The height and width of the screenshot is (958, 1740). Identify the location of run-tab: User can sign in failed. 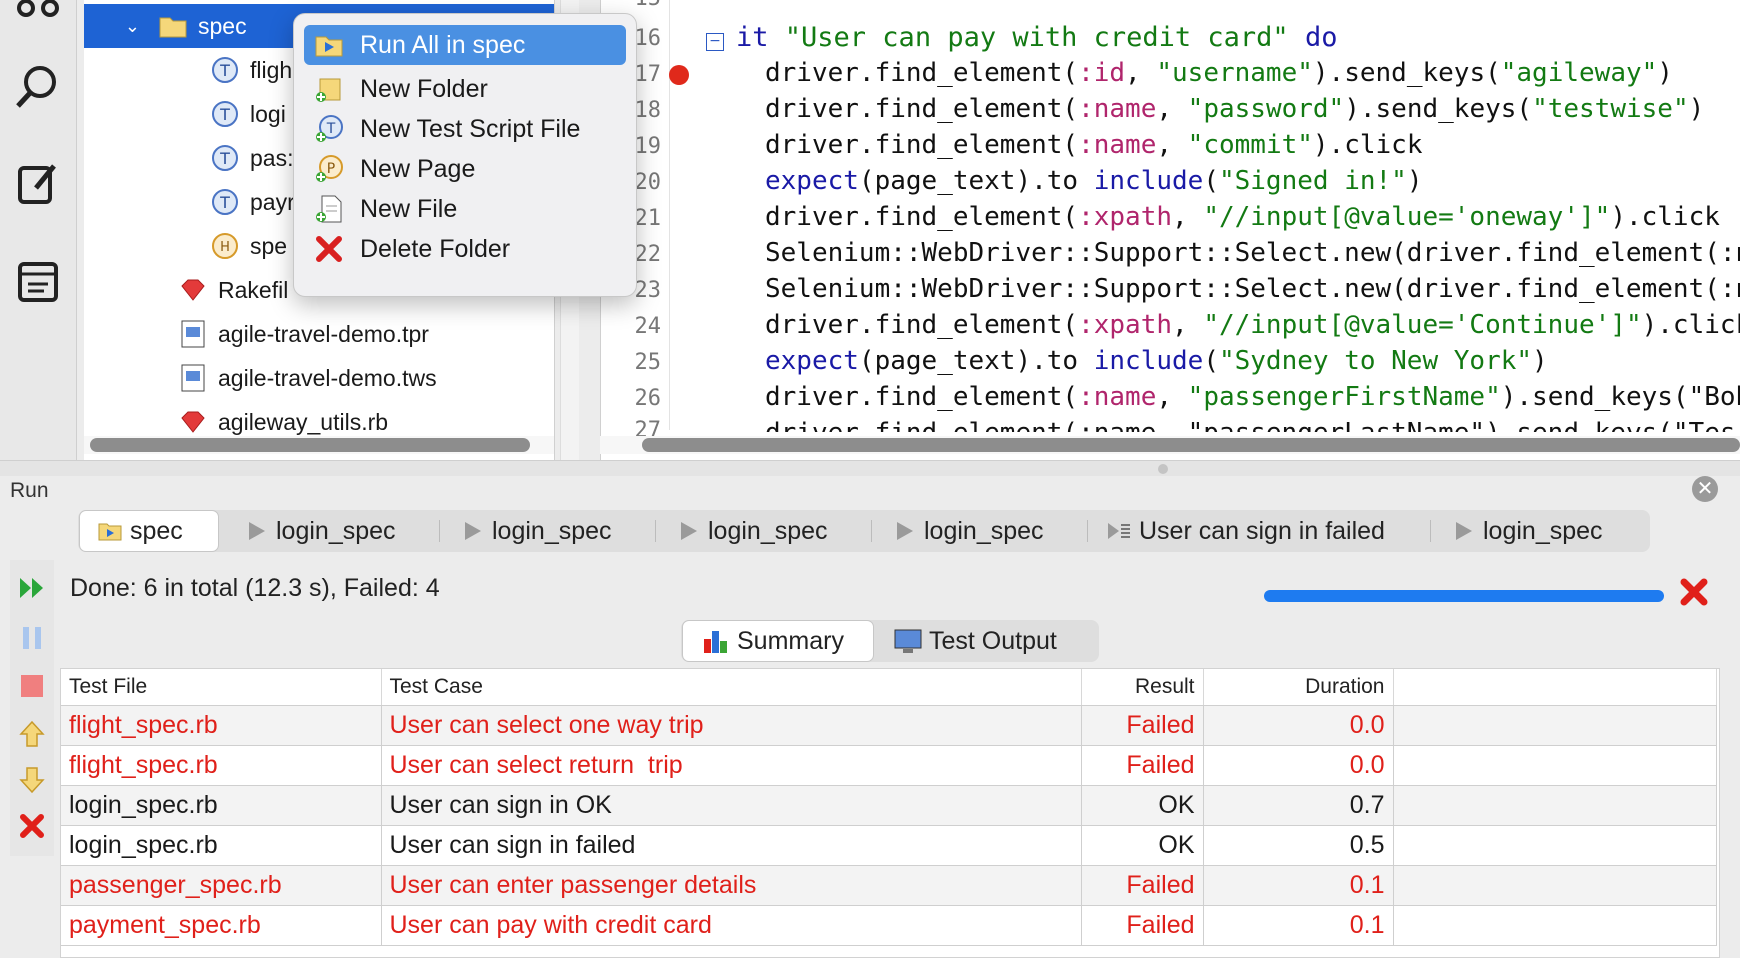
(1246, 531).